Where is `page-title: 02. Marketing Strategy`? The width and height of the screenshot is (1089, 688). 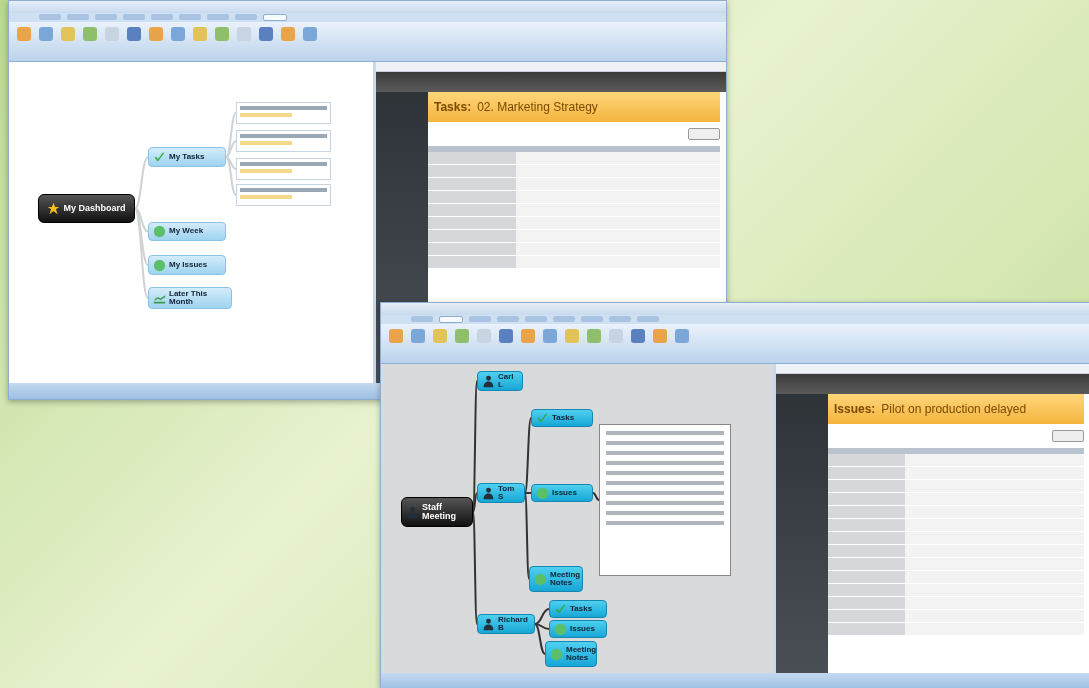
page-title: 02. Marketing Strategy is located at coordinates (537, 107).